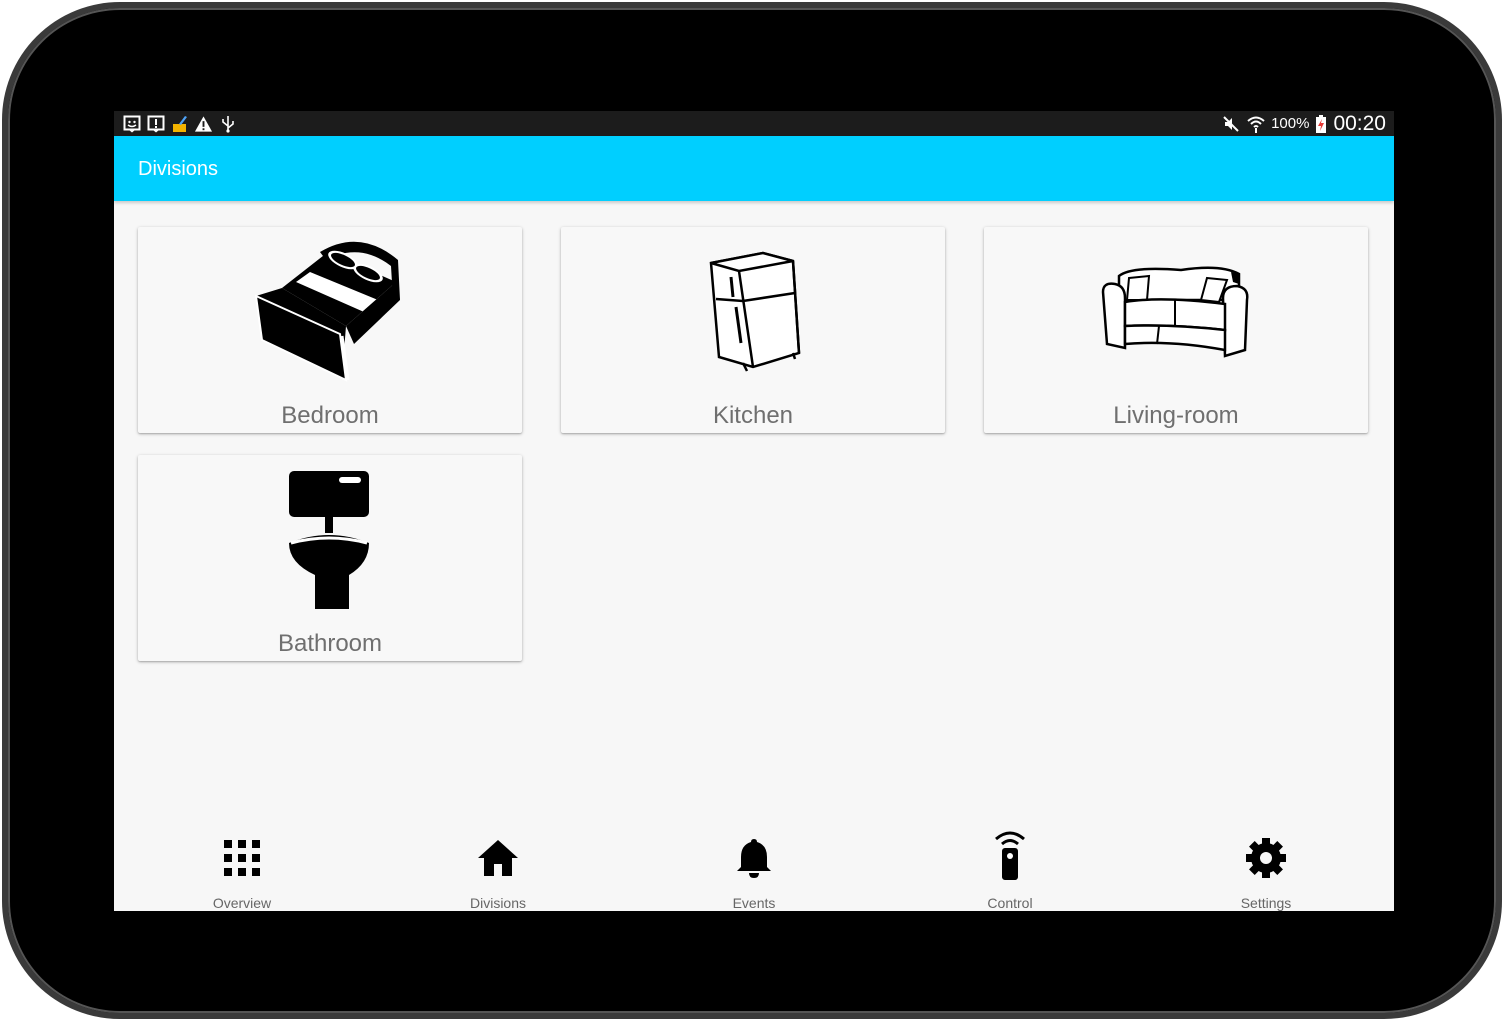 The image size is (1504, 1021). Describe the element at coordinates (498, 858) in the screenshot. I see `home-icon` at that location.